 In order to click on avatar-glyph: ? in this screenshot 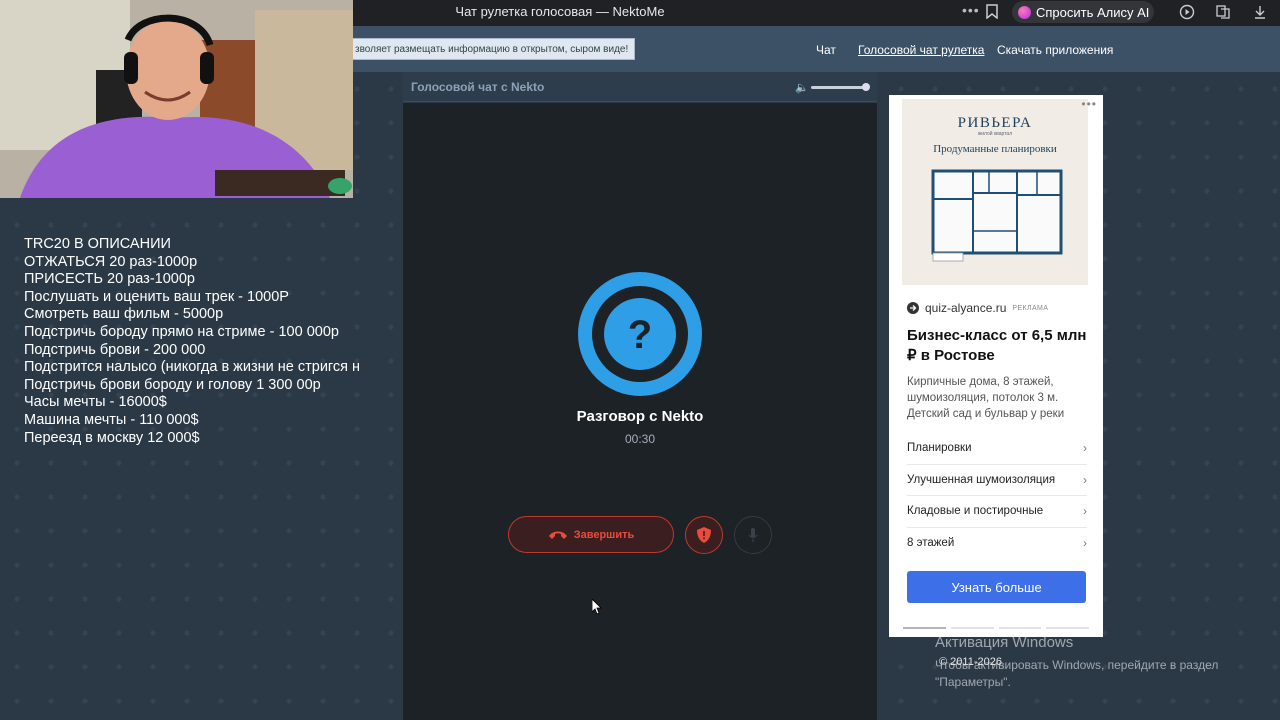, I will do `click(640, 335)`.